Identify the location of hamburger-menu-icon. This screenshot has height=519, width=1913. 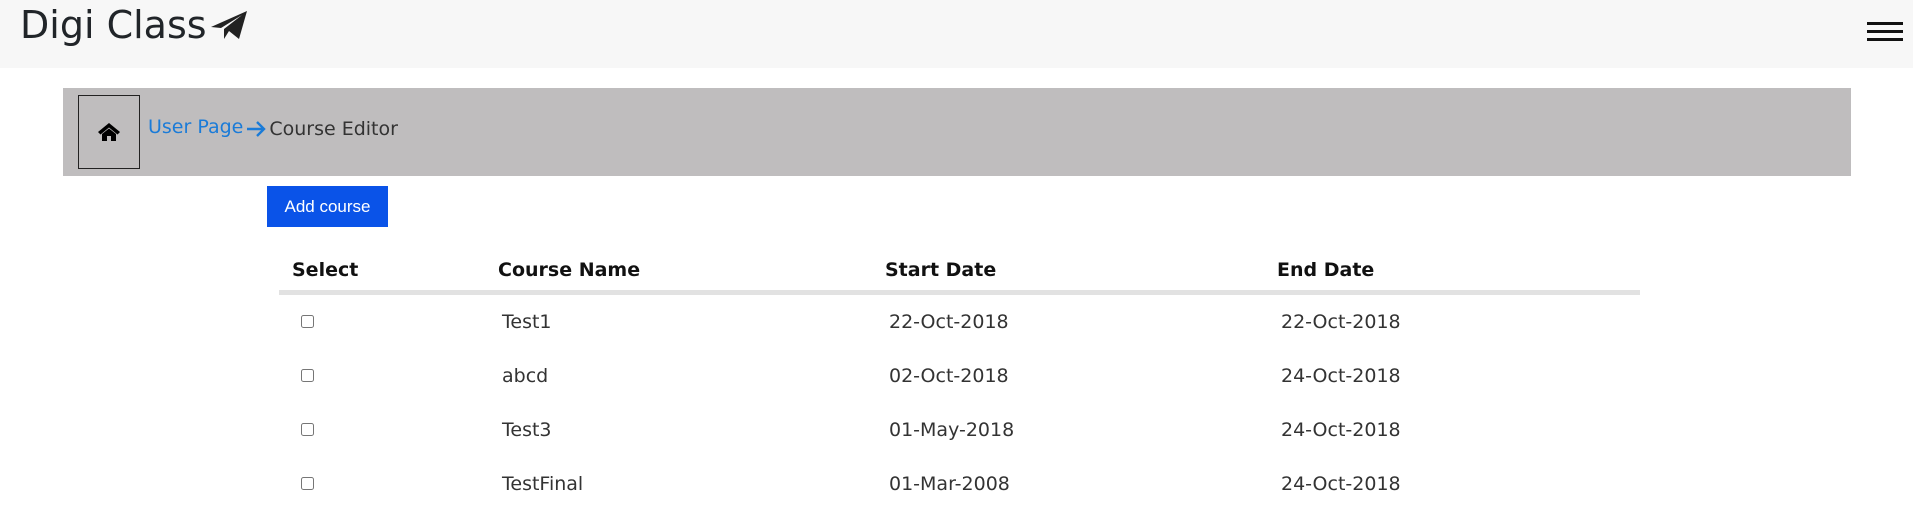
(1885, 35).